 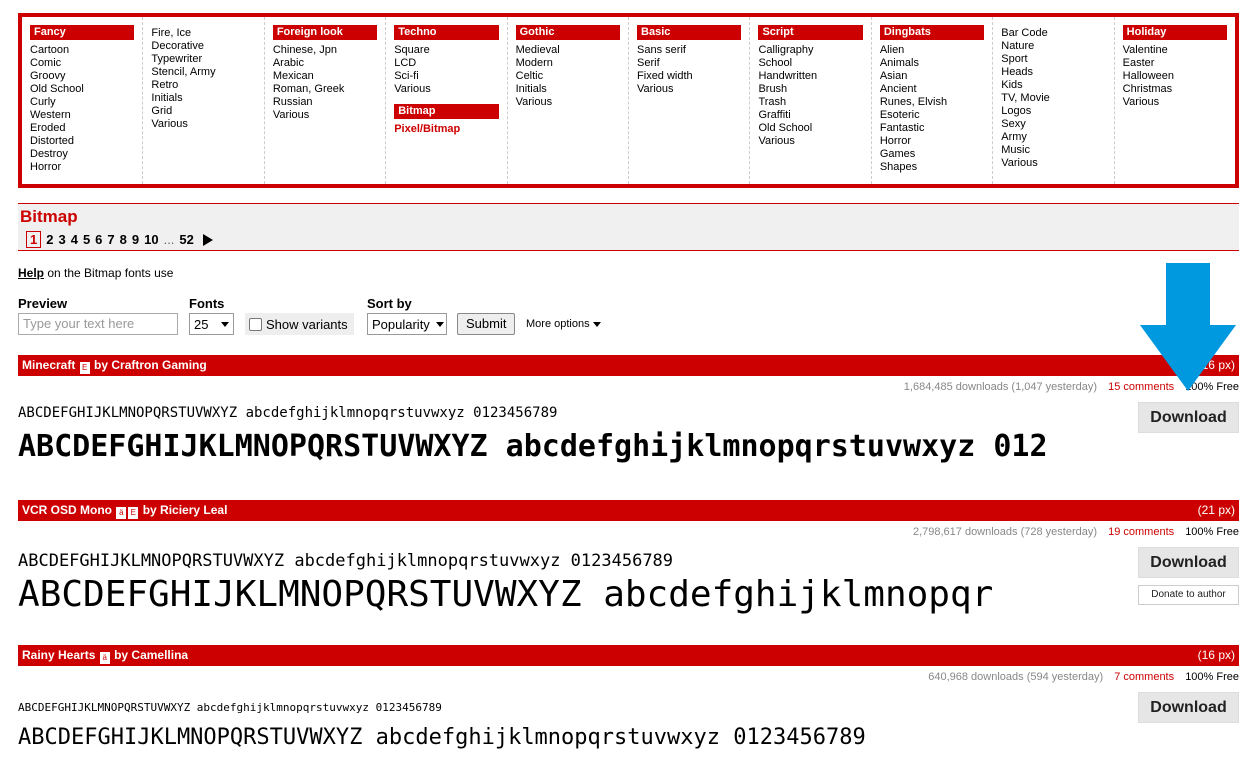 What do you see at coordinates (568, 63) in the screenshot?
I see `subcategory-link: Modern` at bounding box center [568, 63].